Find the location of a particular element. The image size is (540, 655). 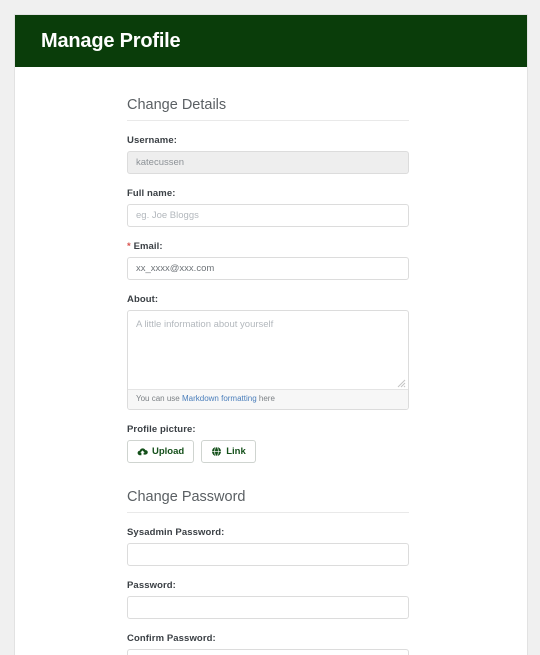

full-name-field-group: Full name: is located at coordinates (268, 207).